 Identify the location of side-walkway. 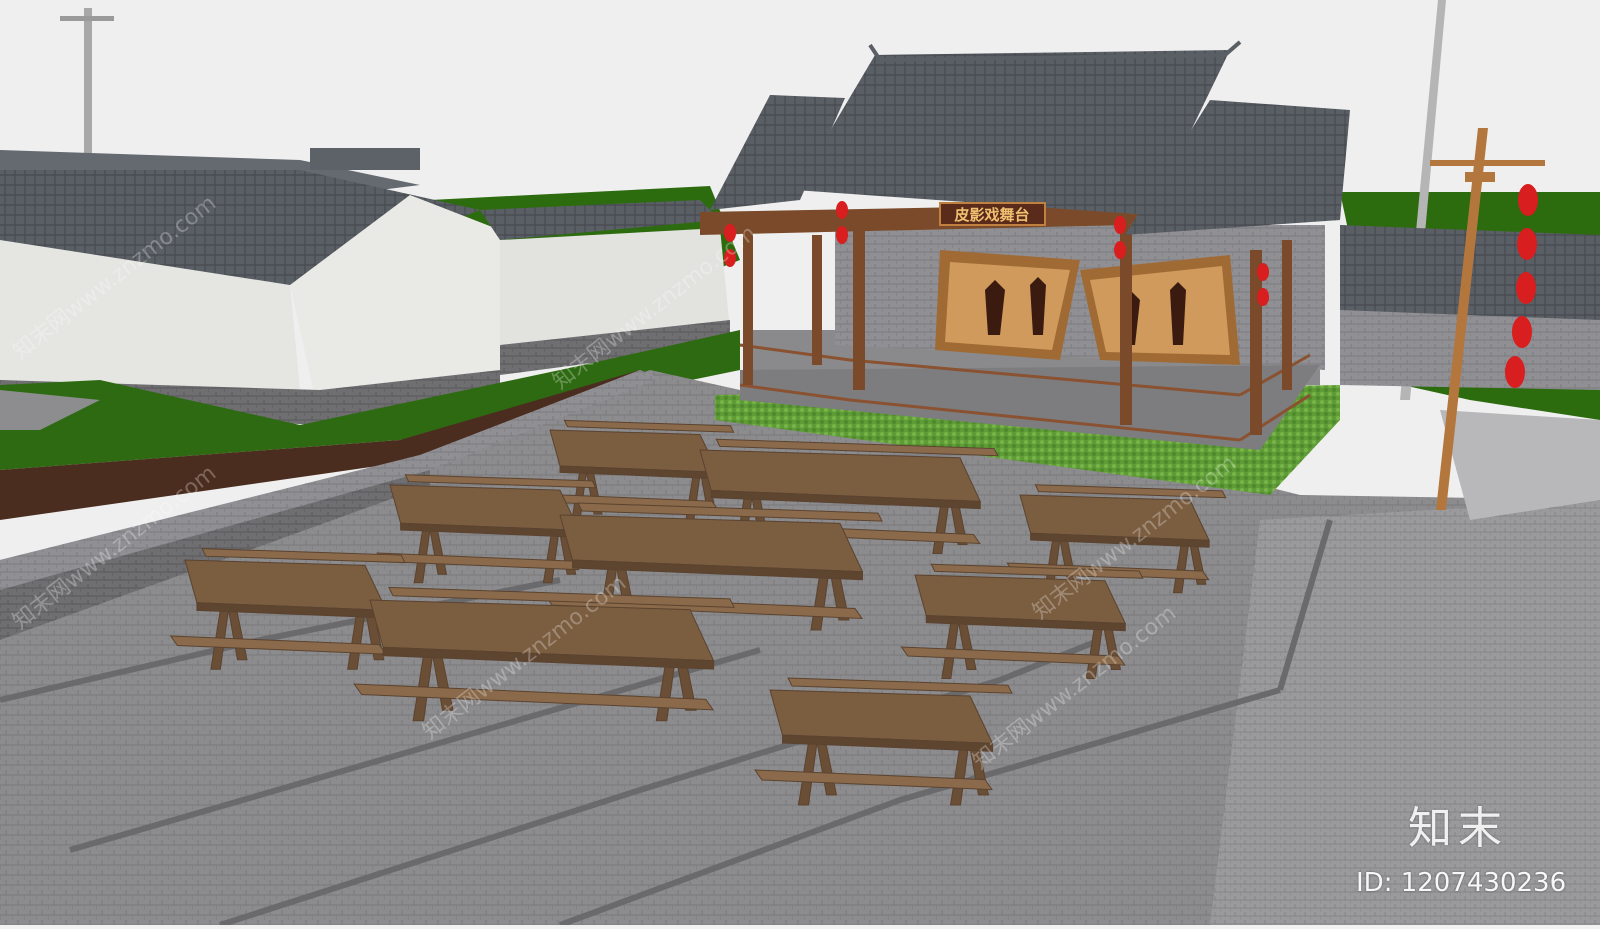
(1405, 712).